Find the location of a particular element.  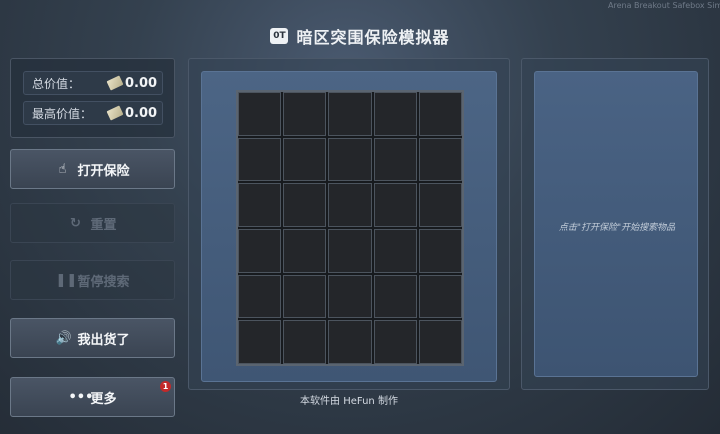

hand-pointer-icon: ☝ is located at coordinates (62, 169).